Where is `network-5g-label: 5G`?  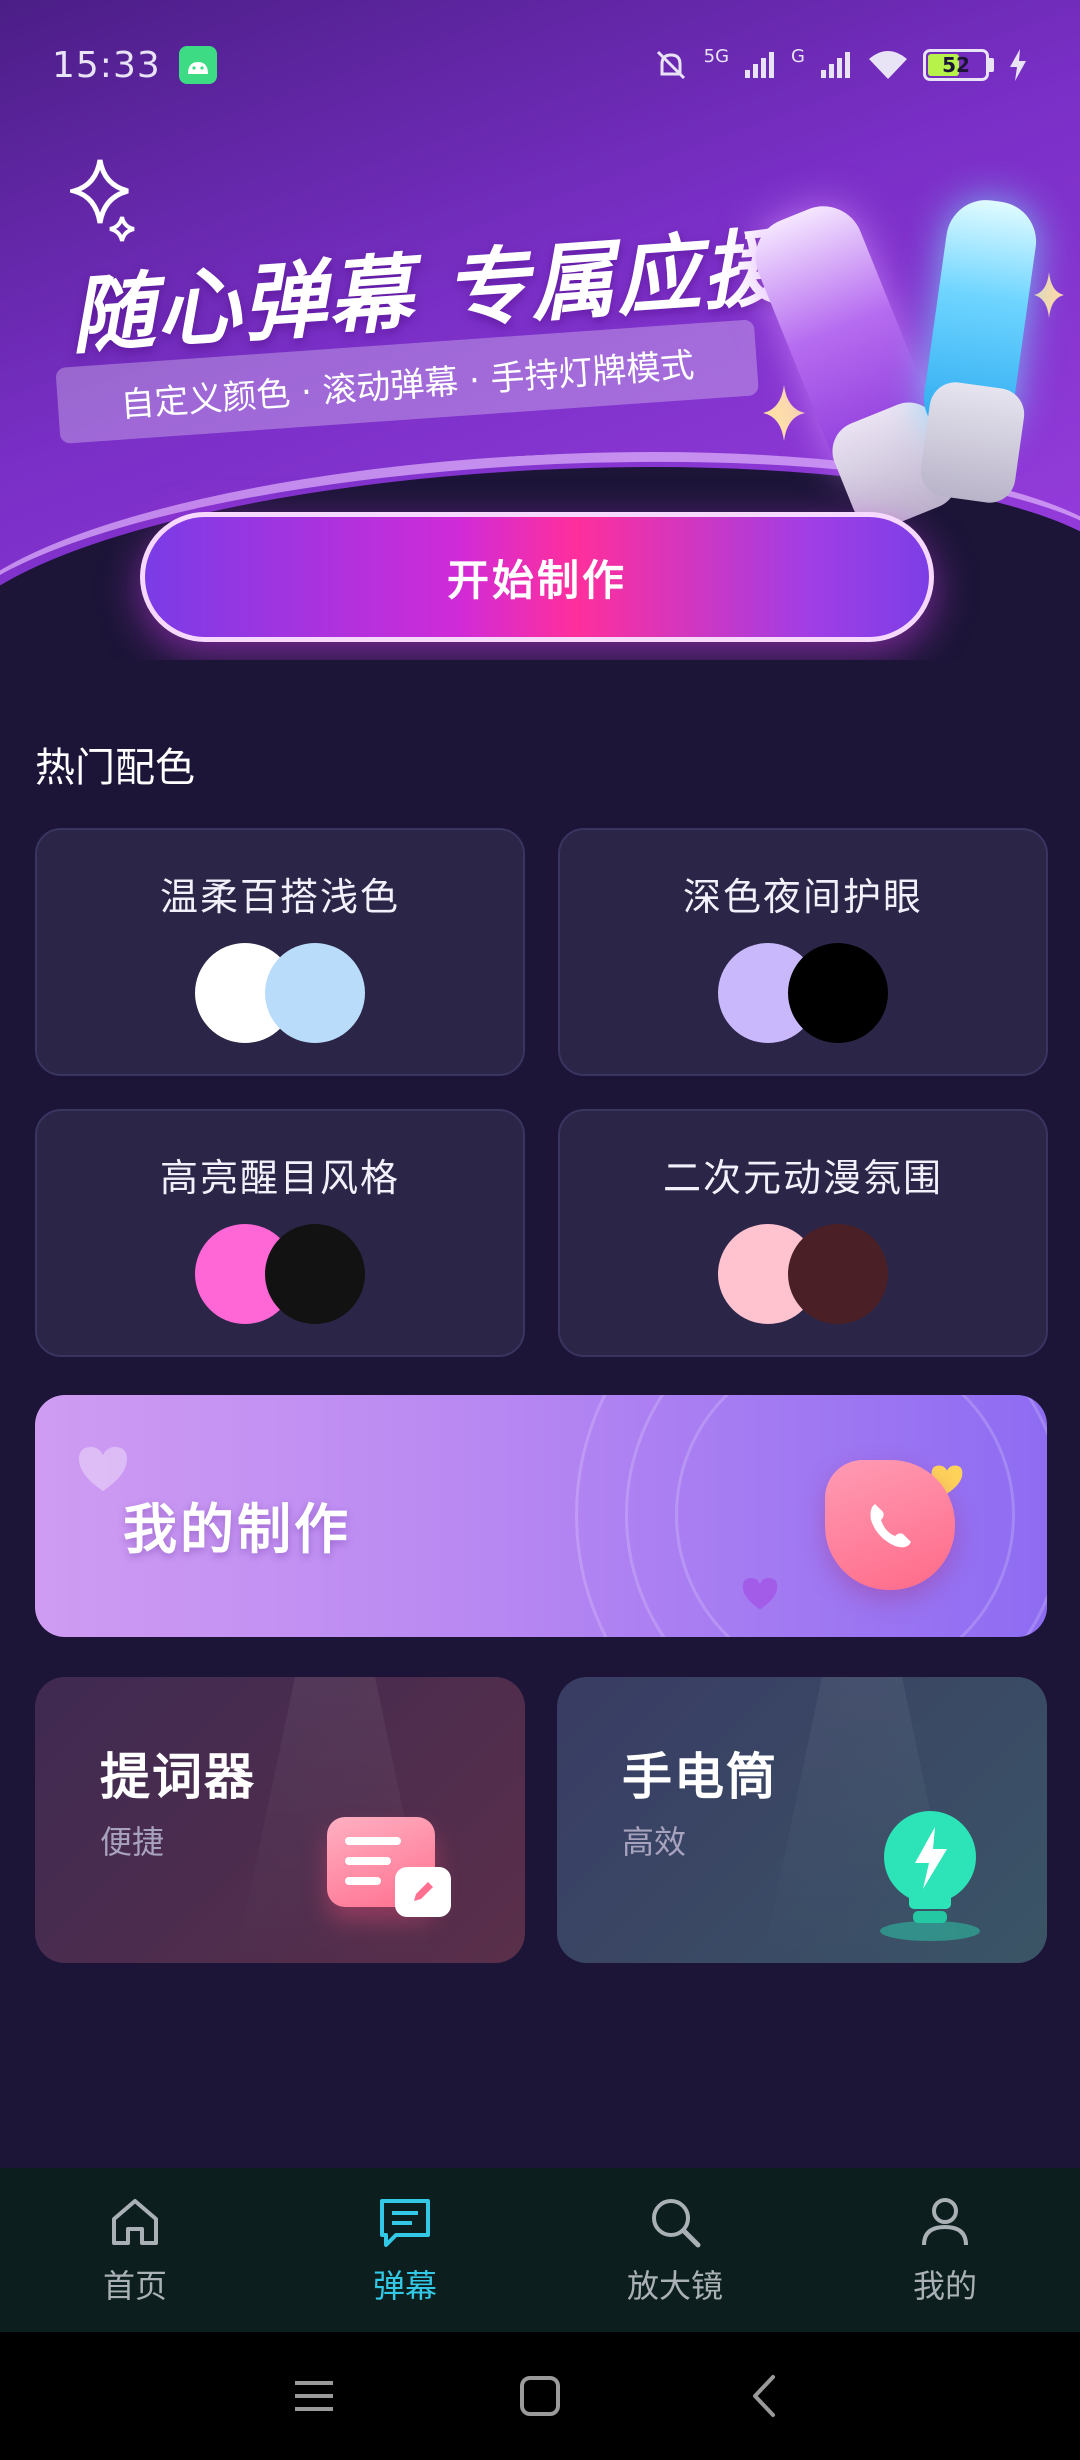
network-5g-label: 5G is located at coordinates (716, 56).